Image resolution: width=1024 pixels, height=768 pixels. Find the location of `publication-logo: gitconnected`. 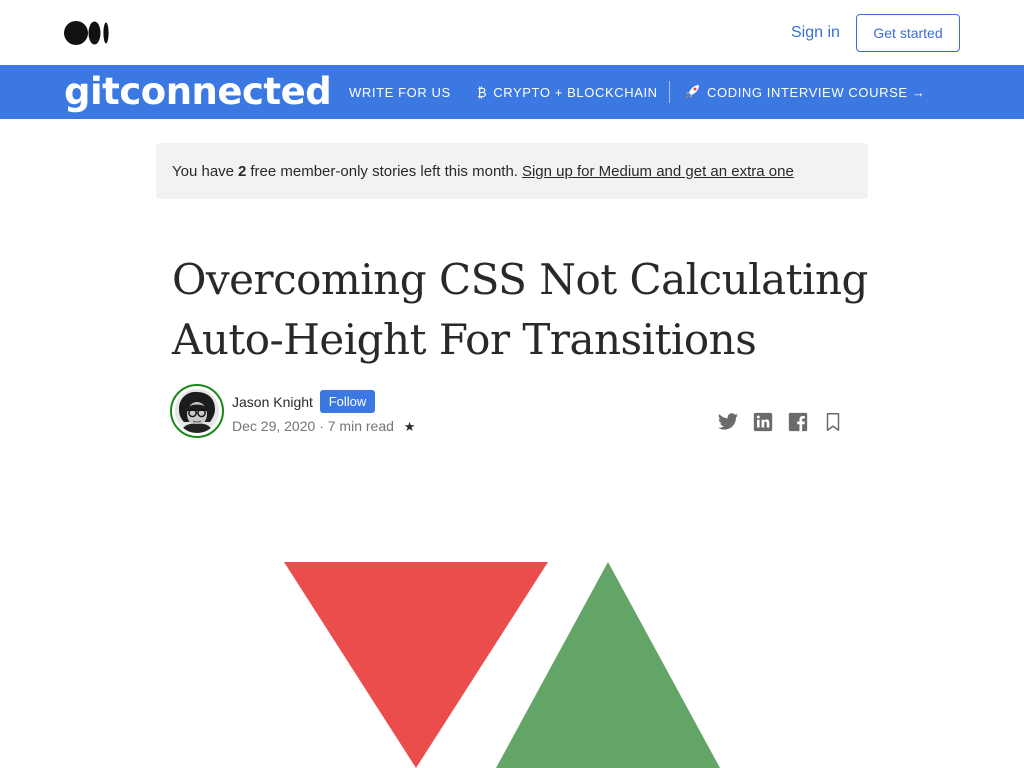

publication-logo: gitconnected is located at coordinates (198, 92).